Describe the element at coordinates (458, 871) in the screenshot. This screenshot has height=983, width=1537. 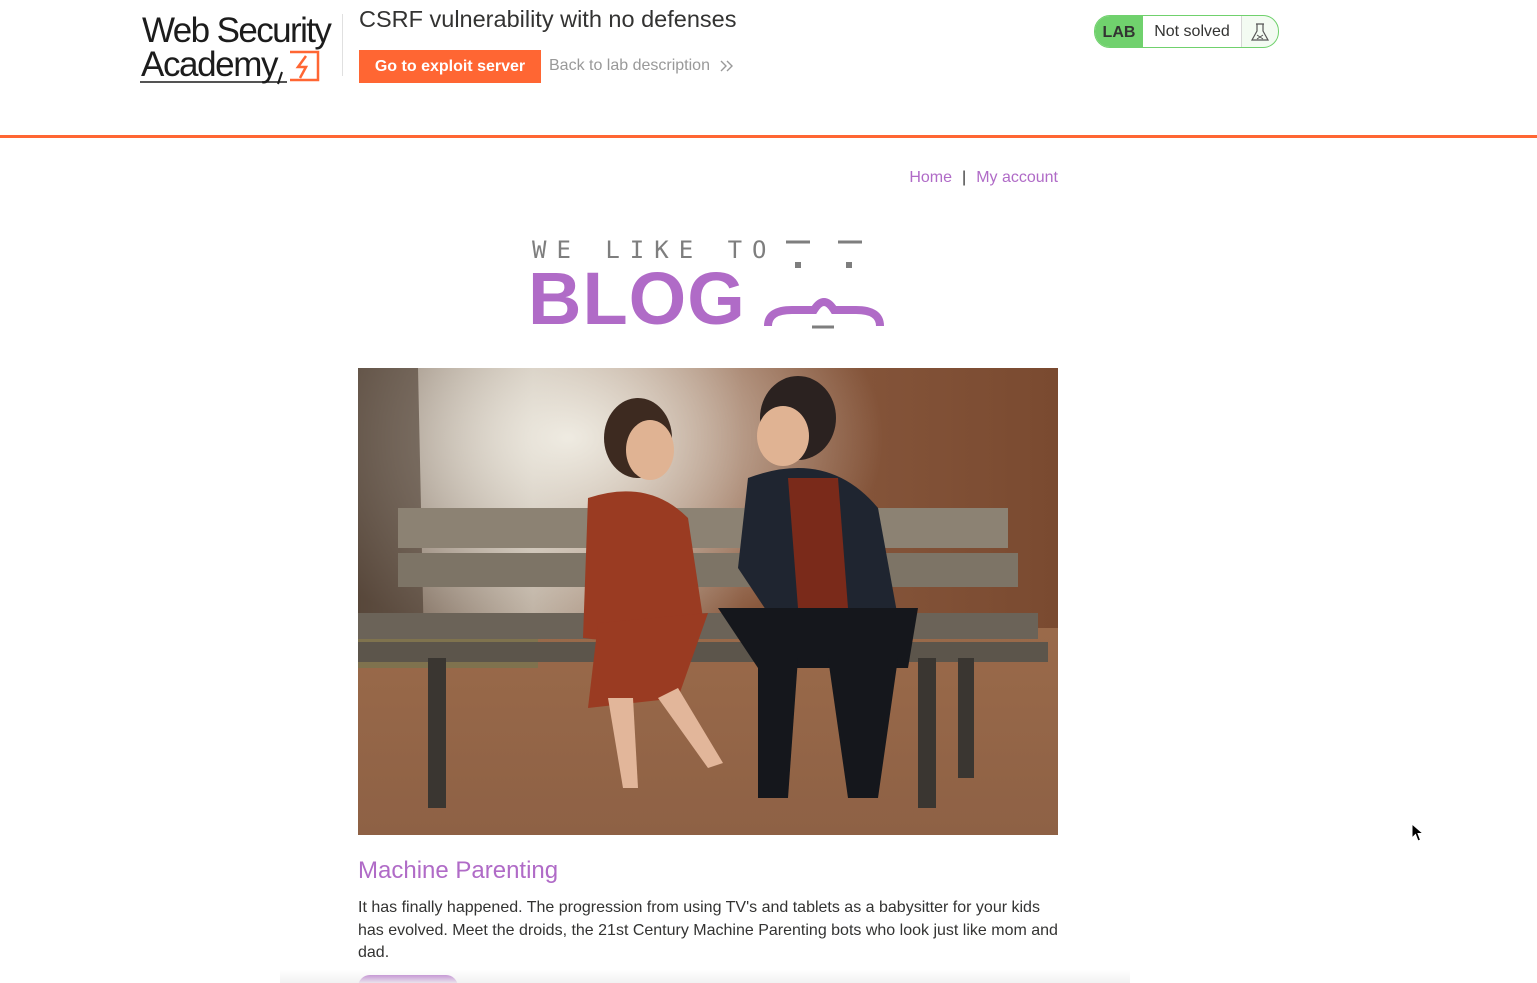
I see `post-title-link: Machine Parenting` at that location.